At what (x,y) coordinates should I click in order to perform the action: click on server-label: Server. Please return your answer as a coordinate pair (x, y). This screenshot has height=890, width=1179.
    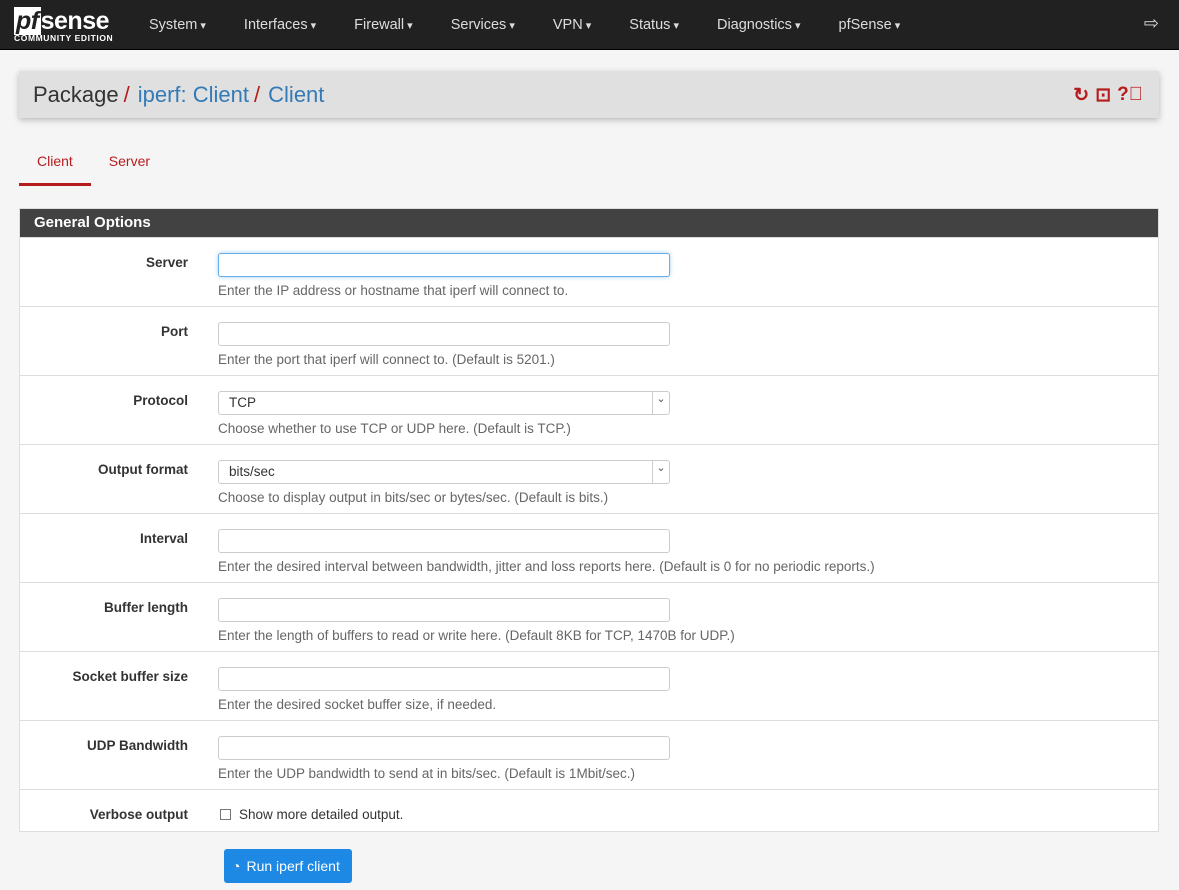
    Looking at the image, I should click on (166, 262).